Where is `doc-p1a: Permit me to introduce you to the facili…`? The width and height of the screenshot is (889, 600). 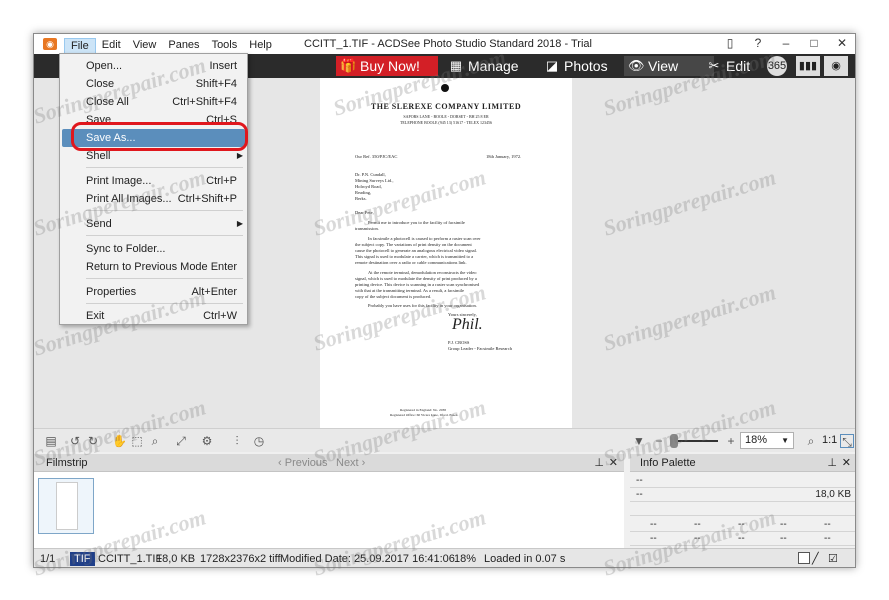
doc-p1a: Permit me to introduce you to the facili… is located at coordinates (416, 222).